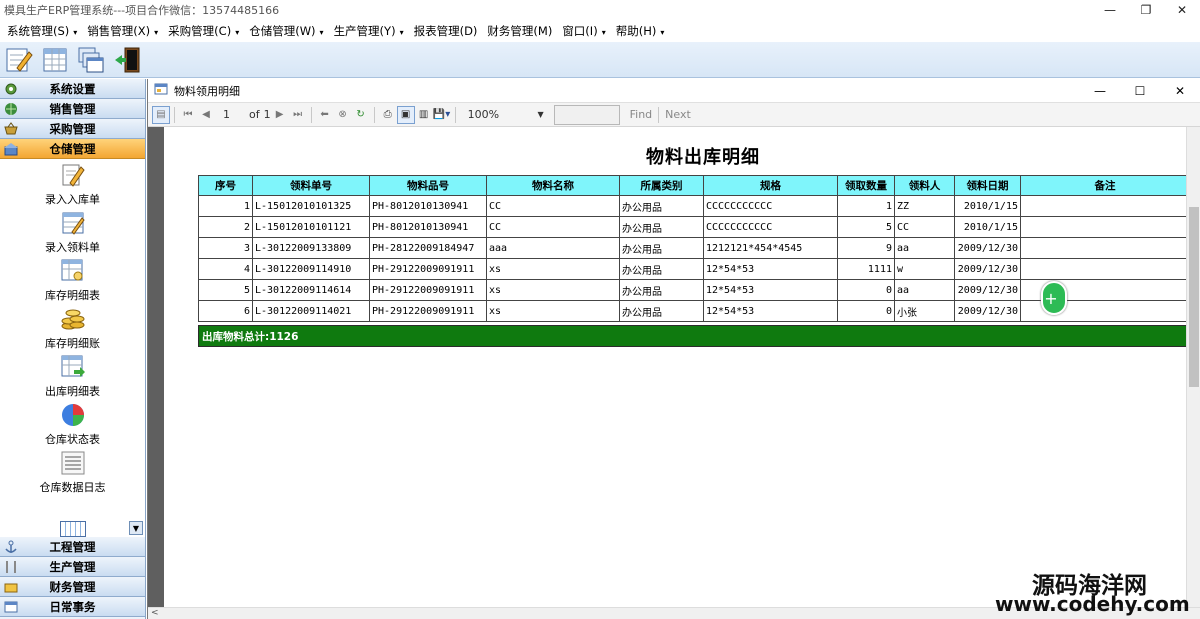  I want to click on nav-group-production: 生产管理, so click(72, 567).